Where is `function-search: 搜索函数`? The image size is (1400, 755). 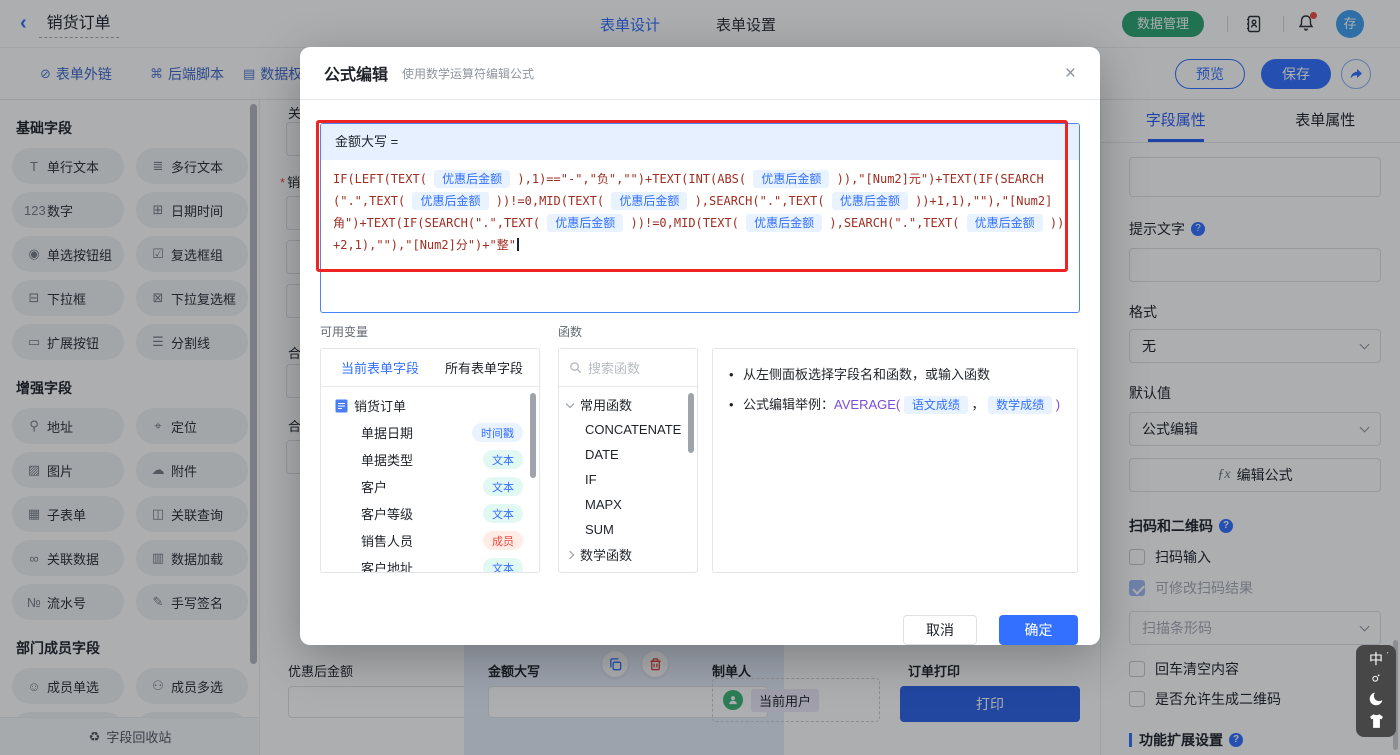 function-search: 搜索函数 is located at coordinates (628, 368).